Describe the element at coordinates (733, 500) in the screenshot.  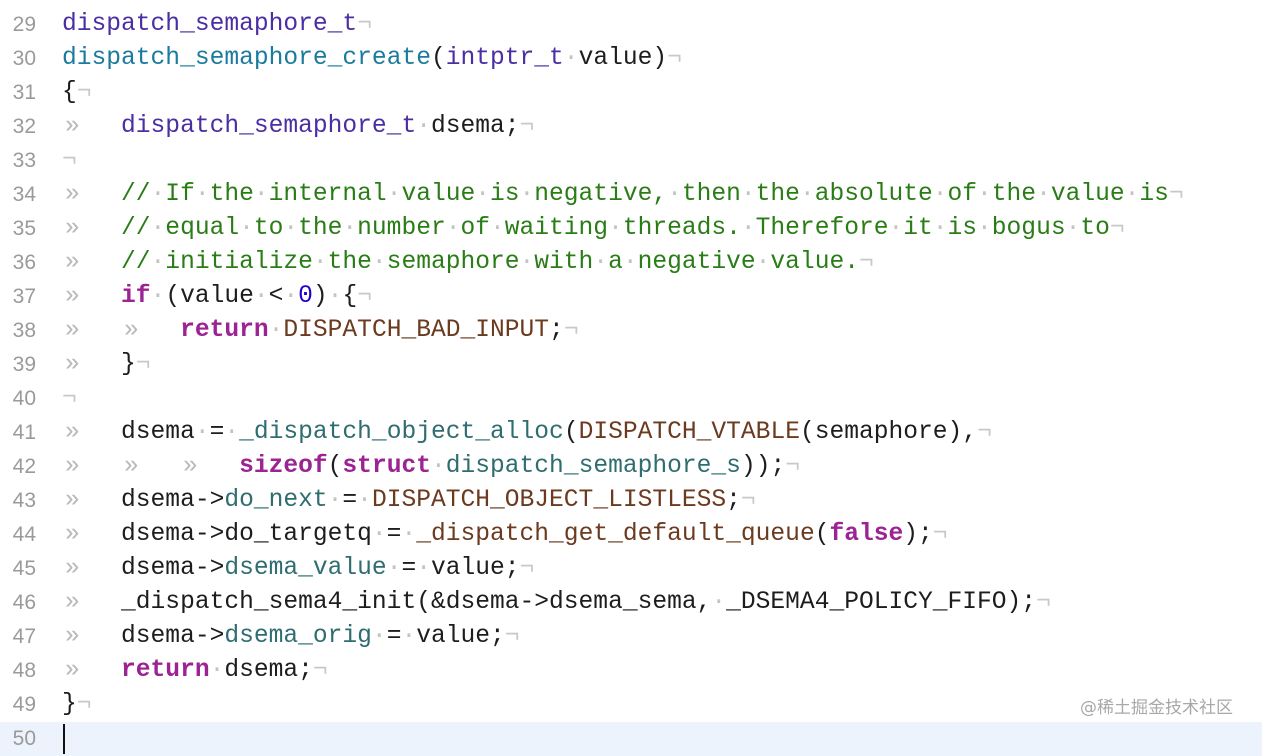
I see `code-token: ;` at that location.